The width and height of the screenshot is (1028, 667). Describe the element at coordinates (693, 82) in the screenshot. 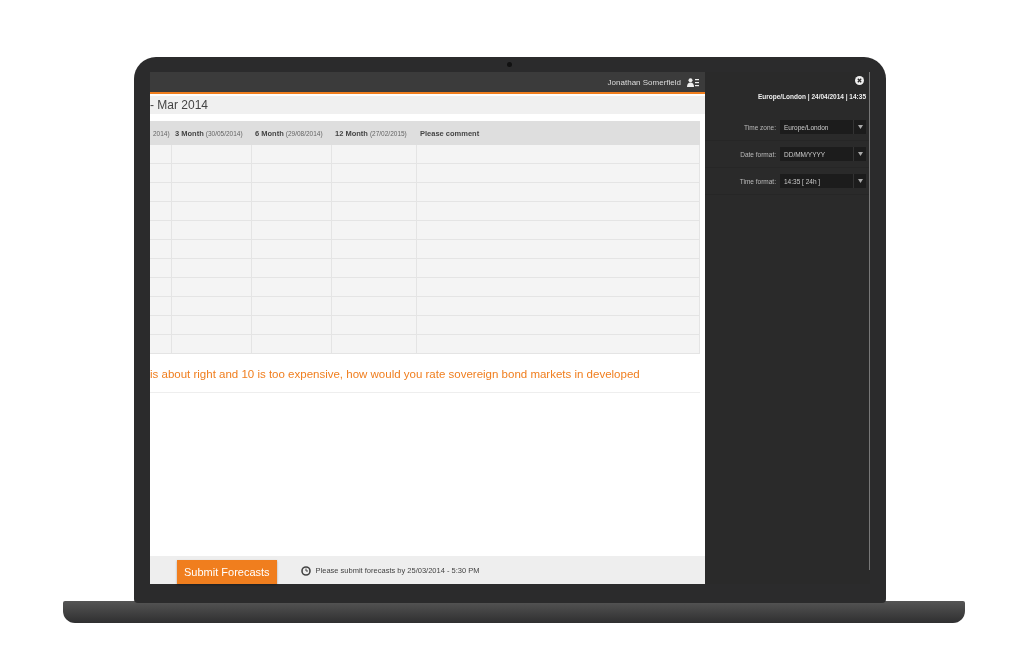

I see `user-list-icon` at that location.